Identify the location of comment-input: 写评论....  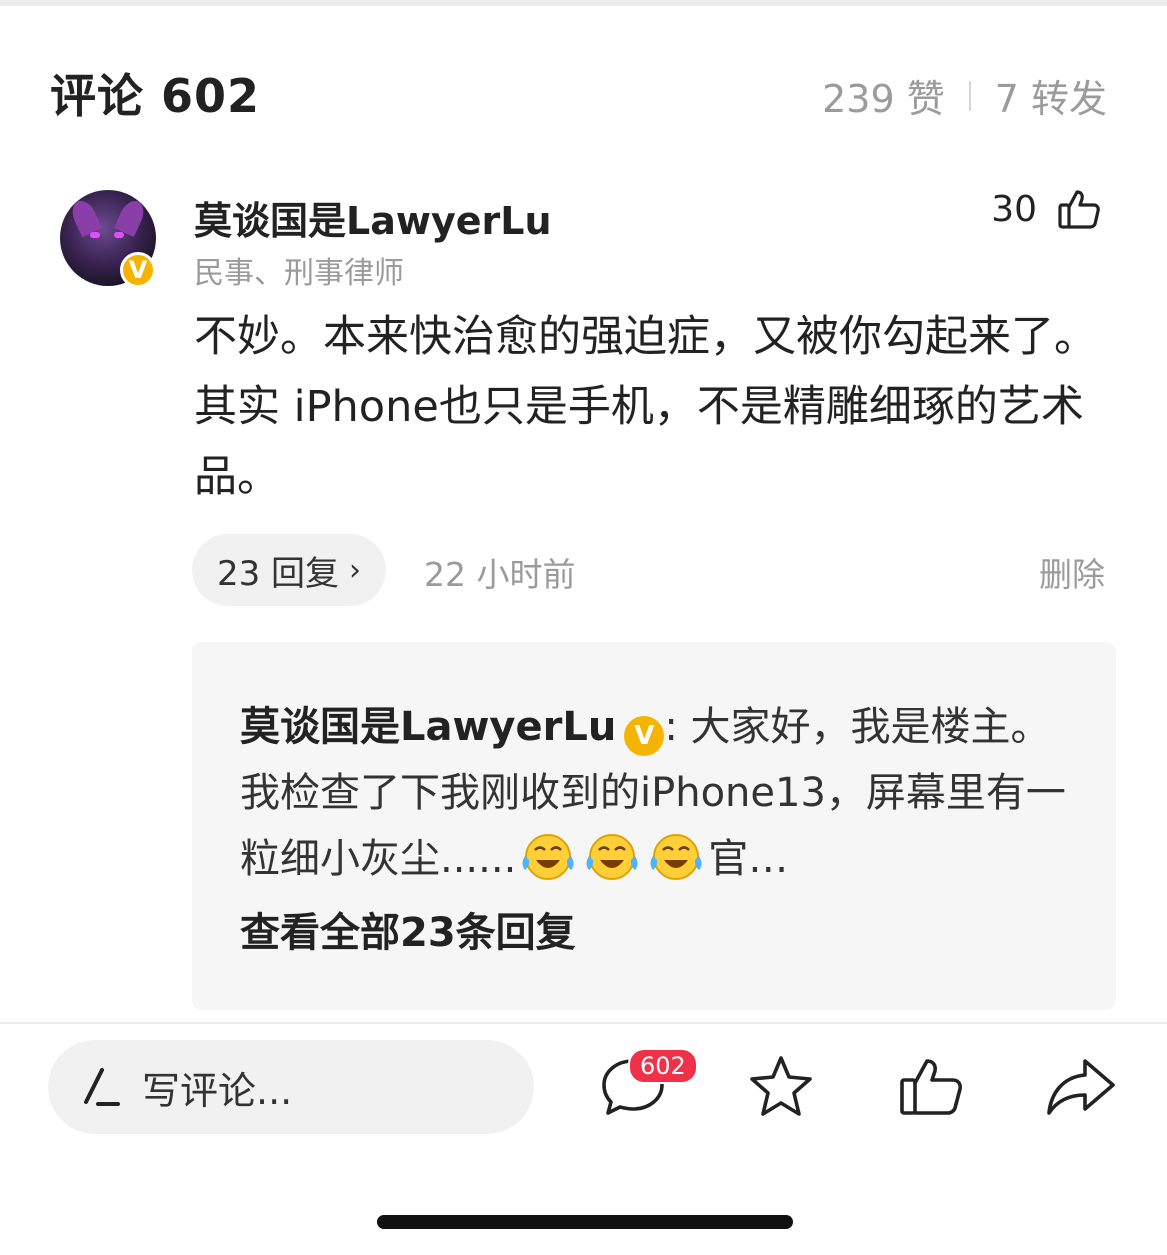
(291, 1087).